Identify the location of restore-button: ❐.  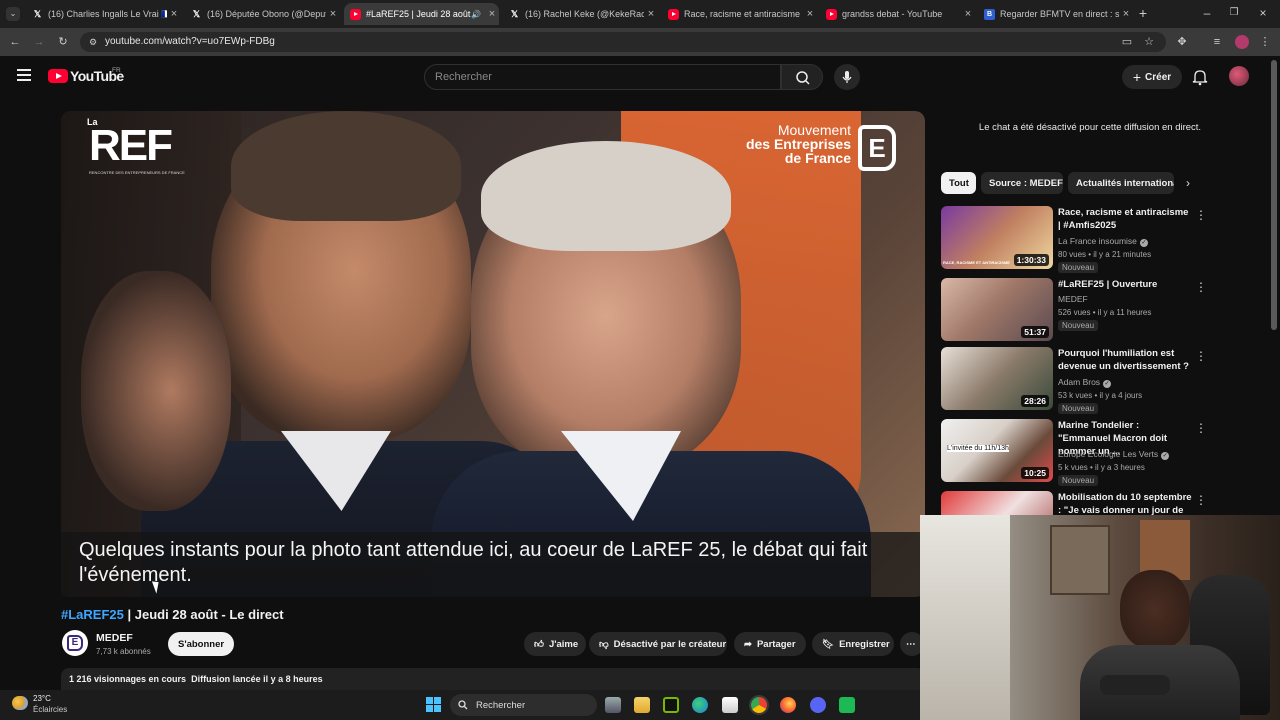
(1234, 13).